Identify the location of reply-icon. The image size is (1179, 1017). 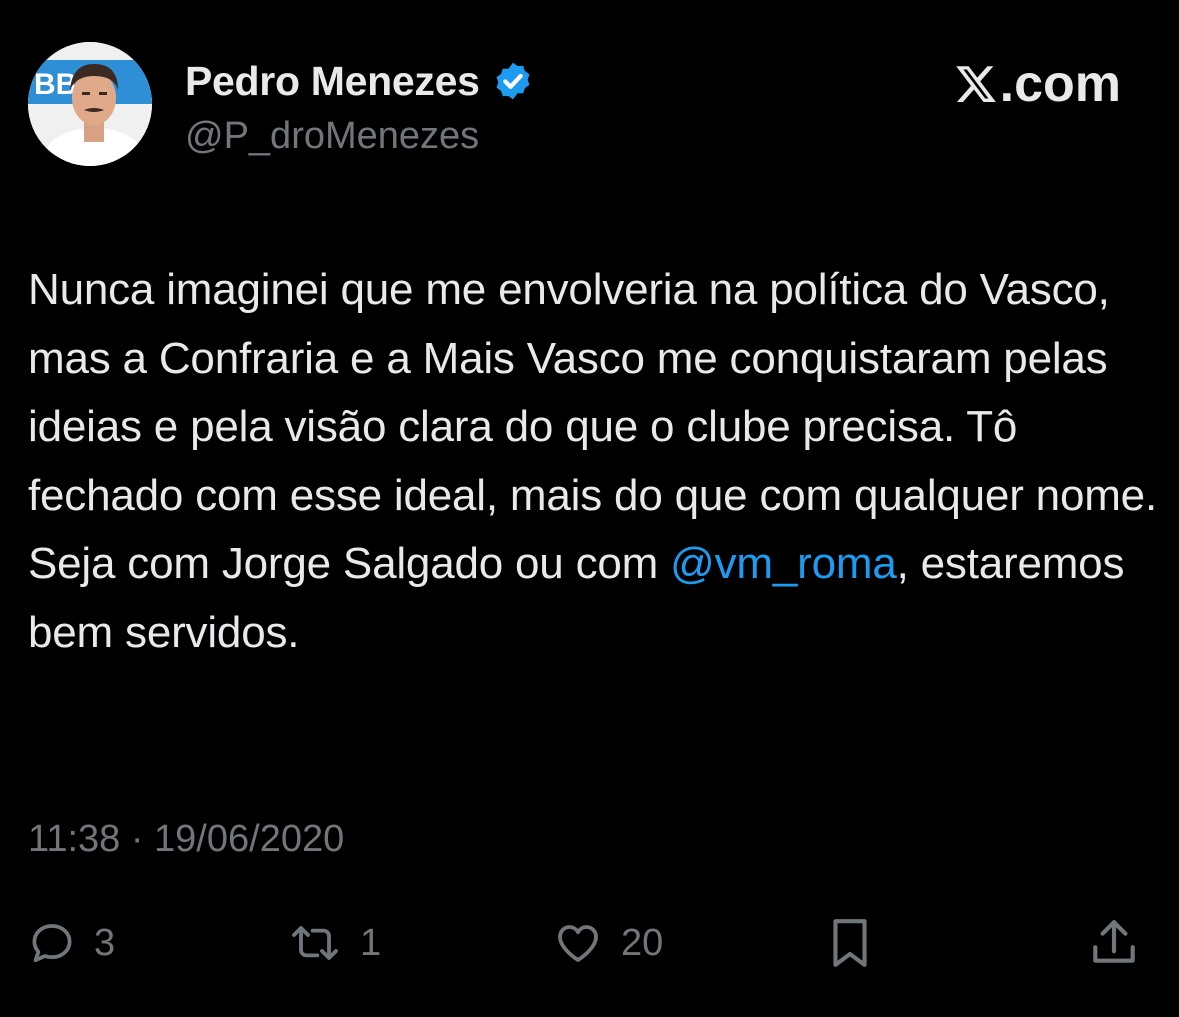
(52, 943).